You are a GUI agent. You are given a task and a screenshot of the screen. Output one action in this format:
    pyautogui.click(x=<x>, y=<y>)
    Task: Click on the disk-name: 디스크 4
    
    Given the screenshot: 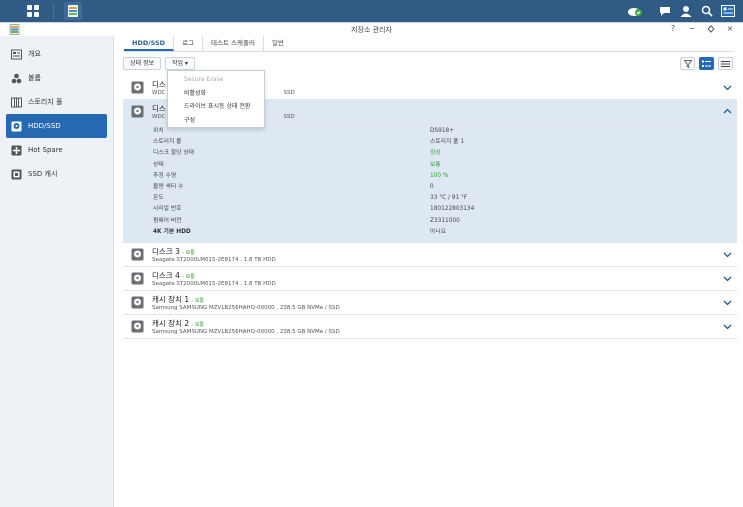 What is the action you would take?
    pyautogui.click(x=166, y=275)
    